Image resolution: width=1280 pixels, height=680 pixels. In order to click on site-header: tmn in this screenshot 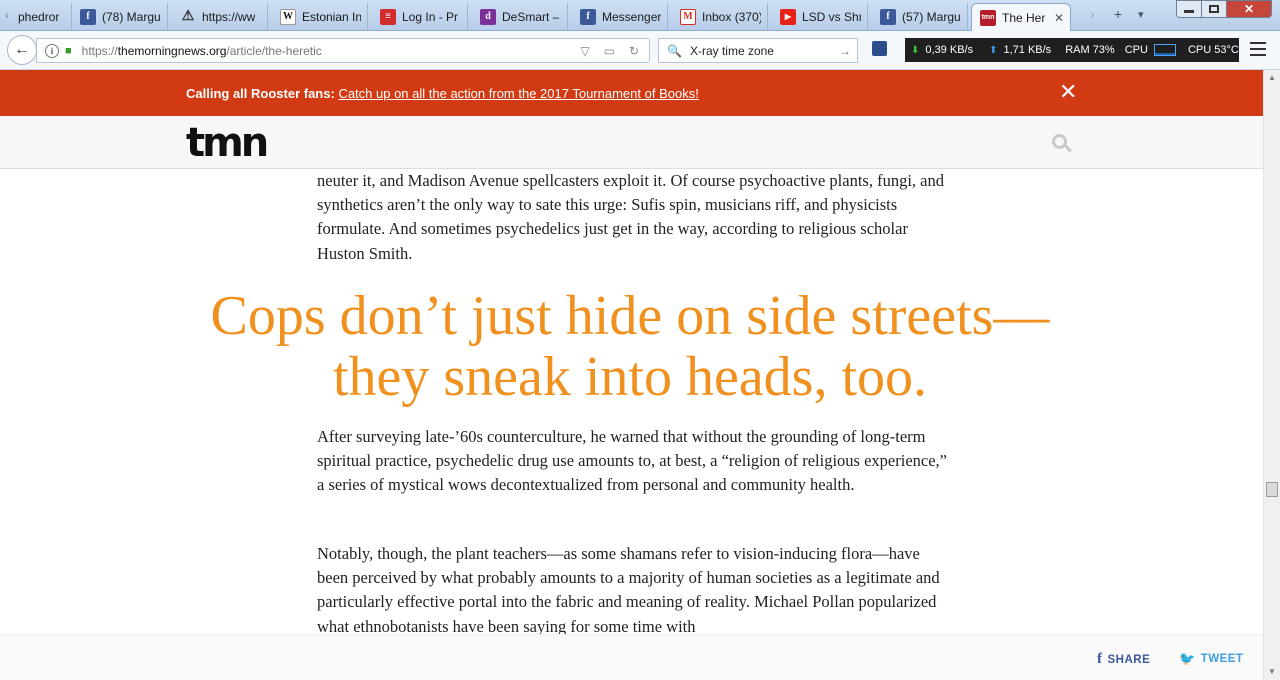, I will do `click(631, 142)`.